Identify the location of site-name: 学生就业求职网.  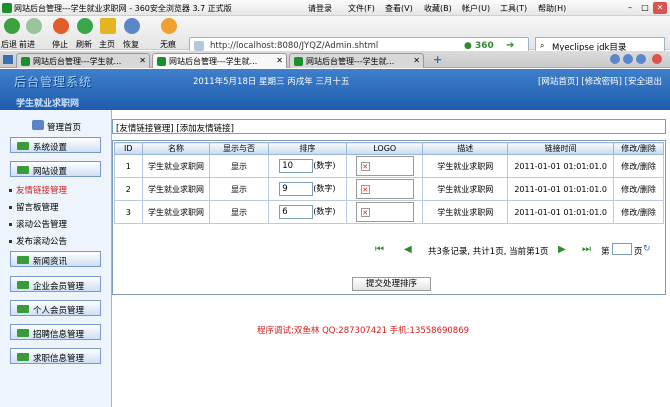
(48, 104).